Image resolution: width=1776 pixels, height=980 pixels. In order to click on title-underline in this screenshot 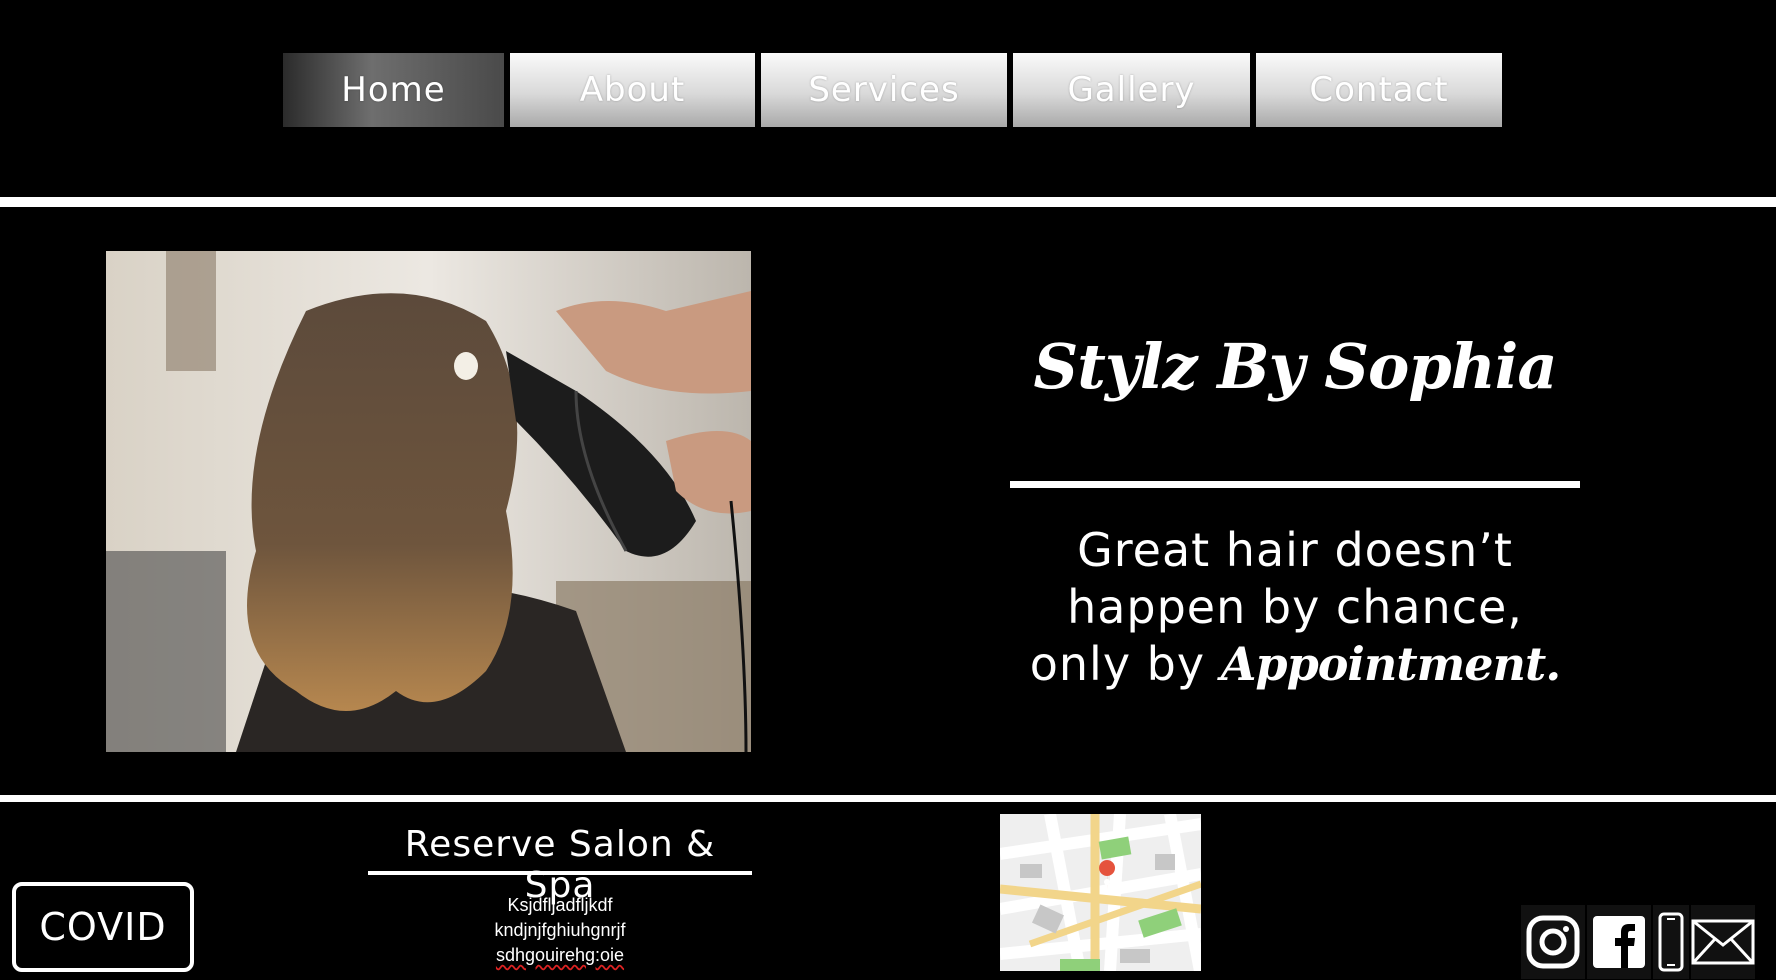, I will do `click(1295, 484)`.